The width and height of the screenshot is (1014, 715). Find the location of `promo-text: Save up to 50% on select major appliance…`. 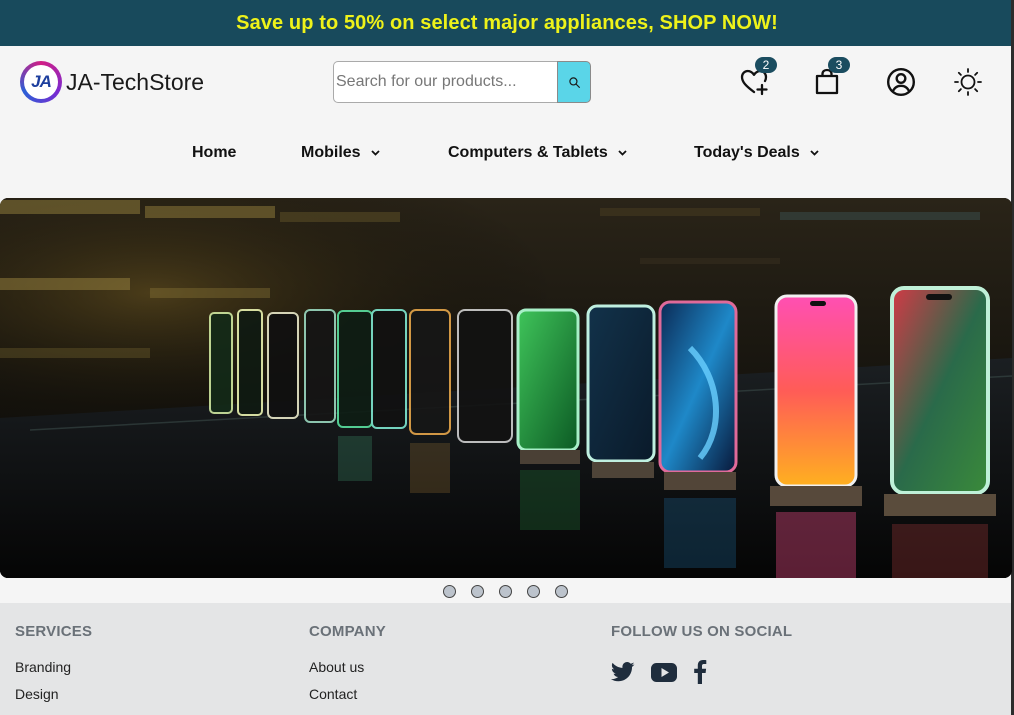

promo-text: Save up to 50% on select major appliance… is located at coordinates (507, 23).